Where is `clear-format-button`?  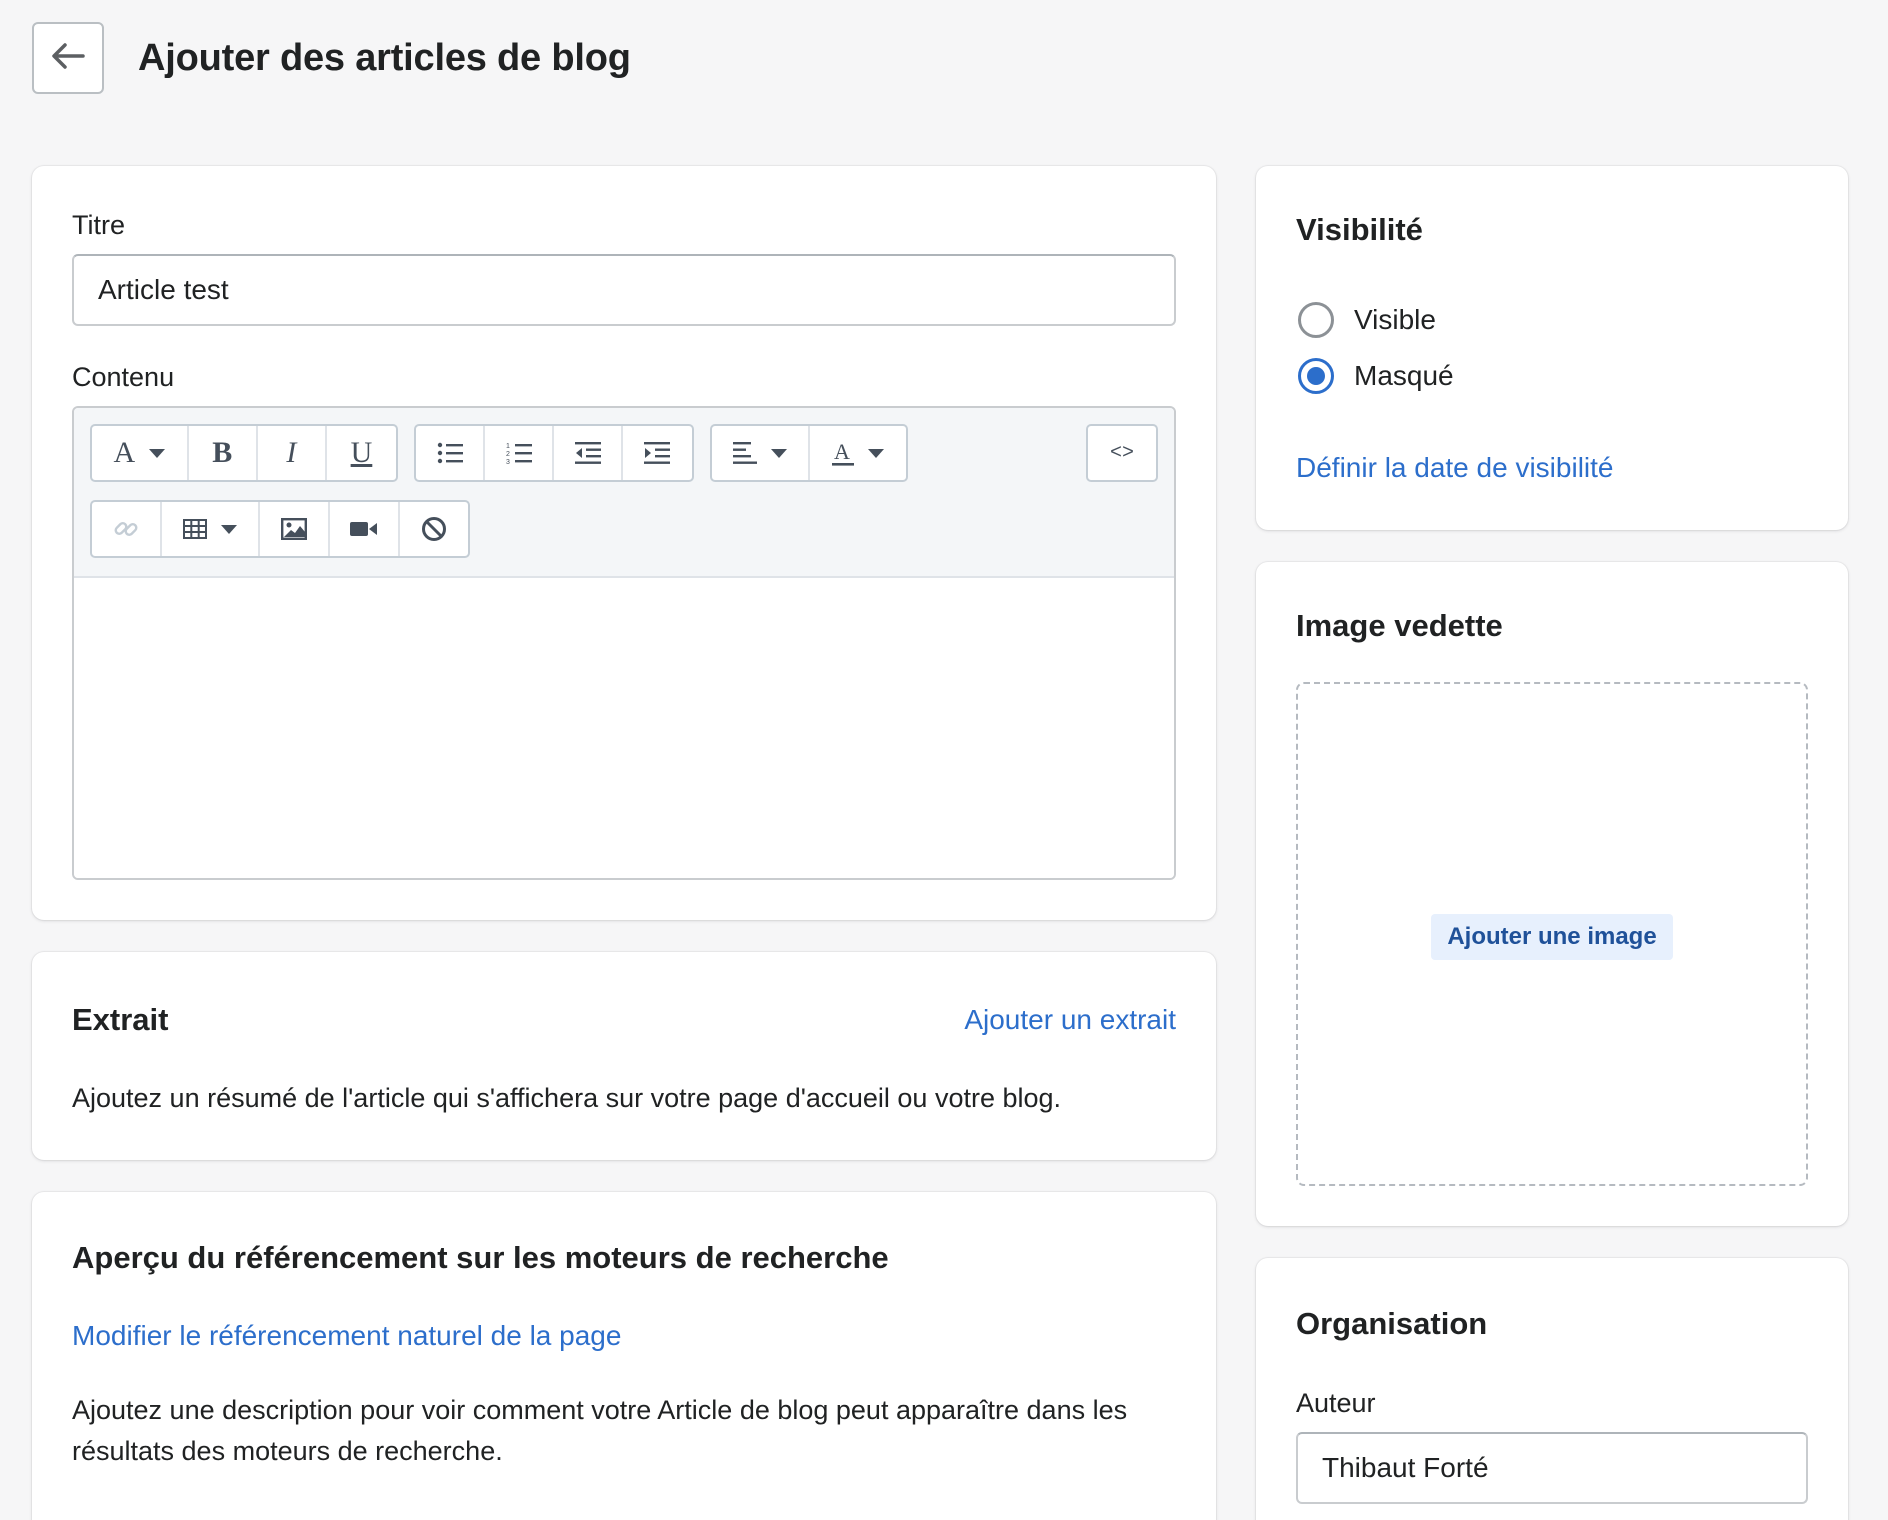
clear-format-button is located at coordinates (434, 529).